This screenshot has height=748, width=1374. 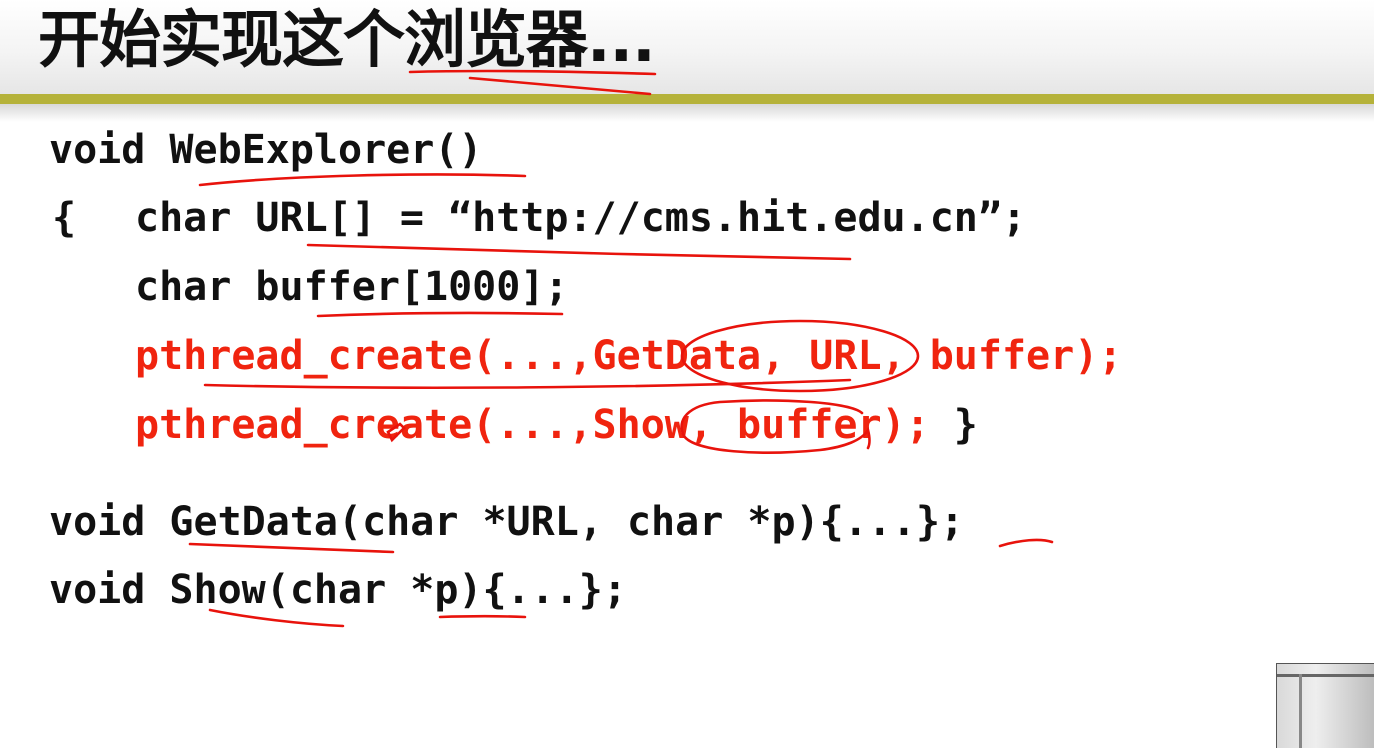 I want to click on buffer-underline, so click(x=440, y=314).